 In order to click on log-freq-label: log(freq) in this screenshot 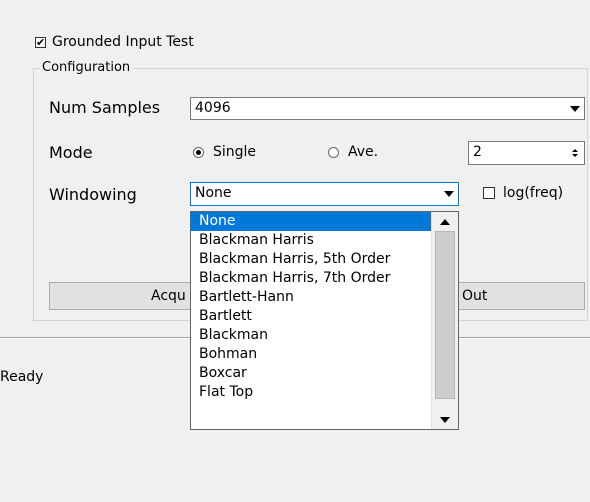, I will do `click(533, 193)`.